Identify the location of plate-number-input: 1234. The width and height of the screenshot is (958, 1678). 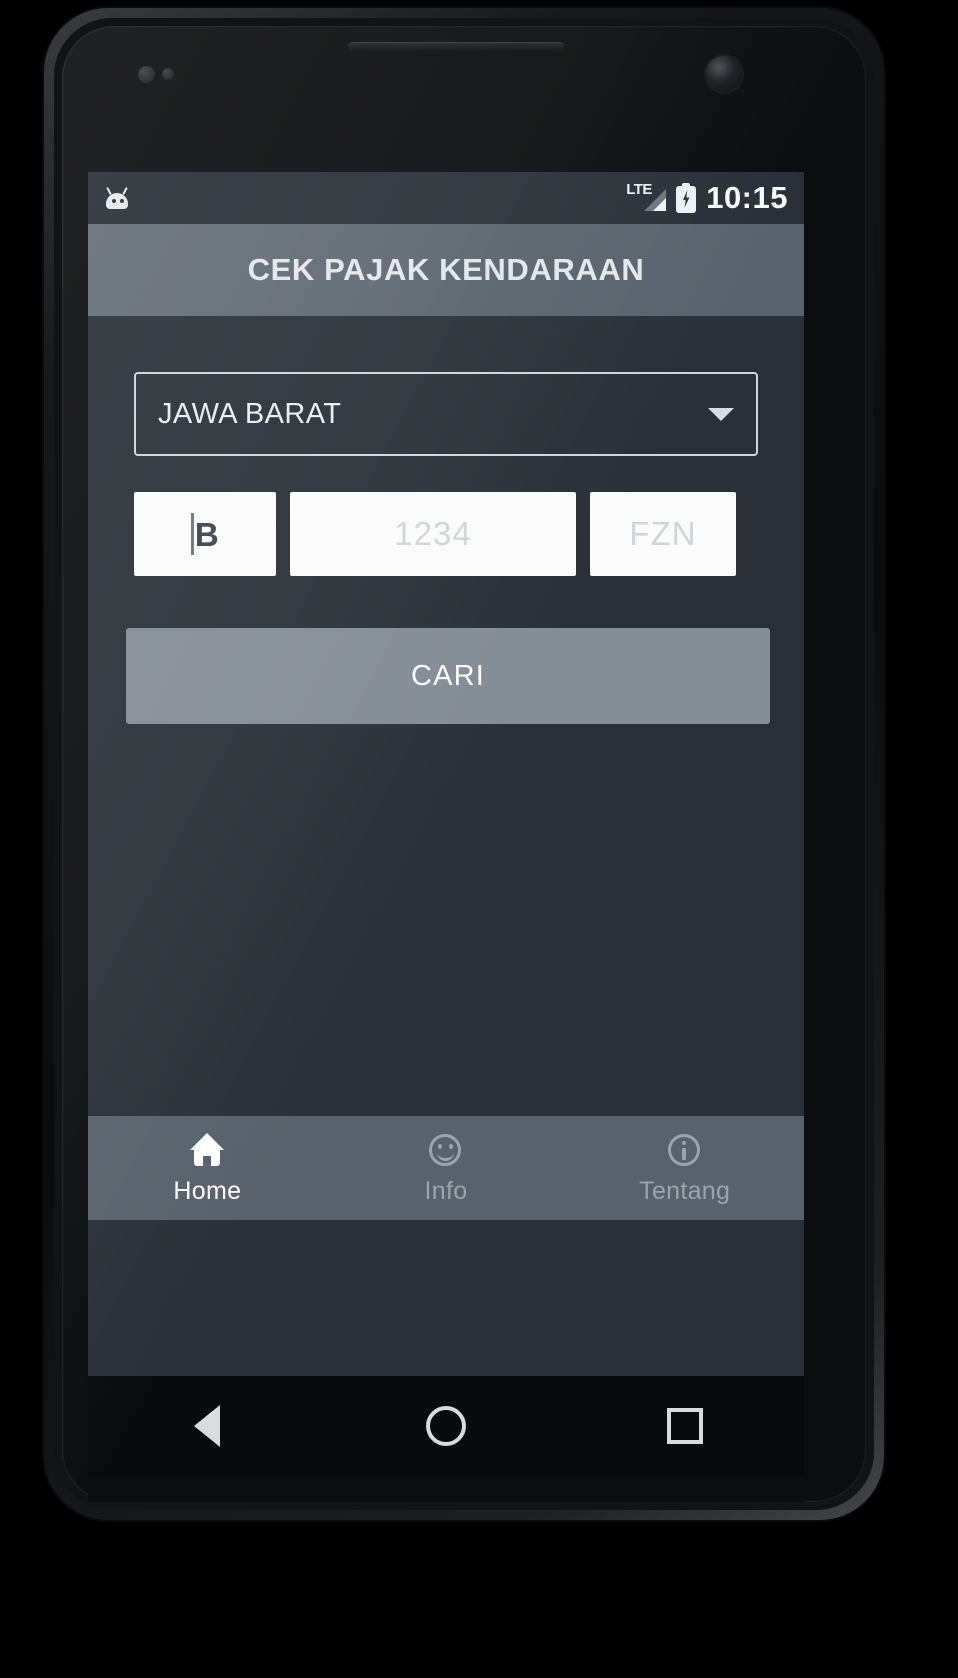
(433, 534).